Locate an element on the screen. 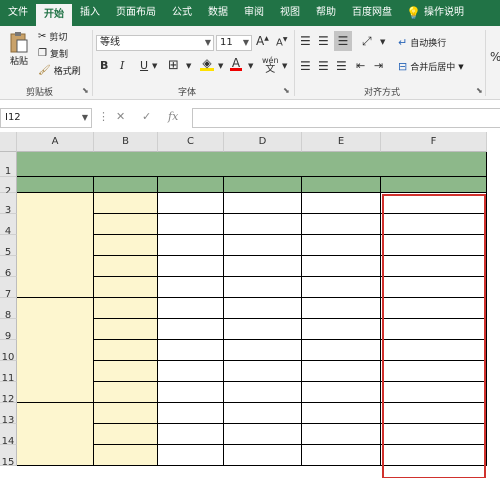 This screenshot has height=478, width=500. row-header-13: 13 is located at coordinates (8, 414).